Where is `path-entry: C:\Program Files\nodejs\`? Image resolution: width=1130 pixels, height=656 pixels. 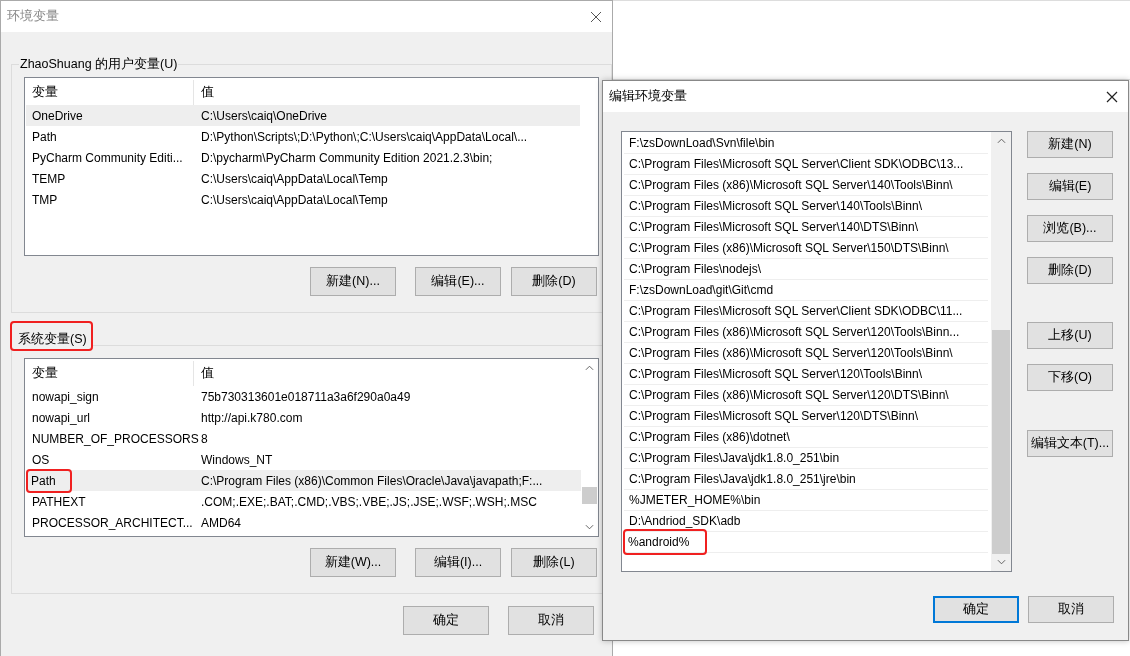
path-entry: C:\Program Files\nodejs\ is located at coordinates (806, 269).